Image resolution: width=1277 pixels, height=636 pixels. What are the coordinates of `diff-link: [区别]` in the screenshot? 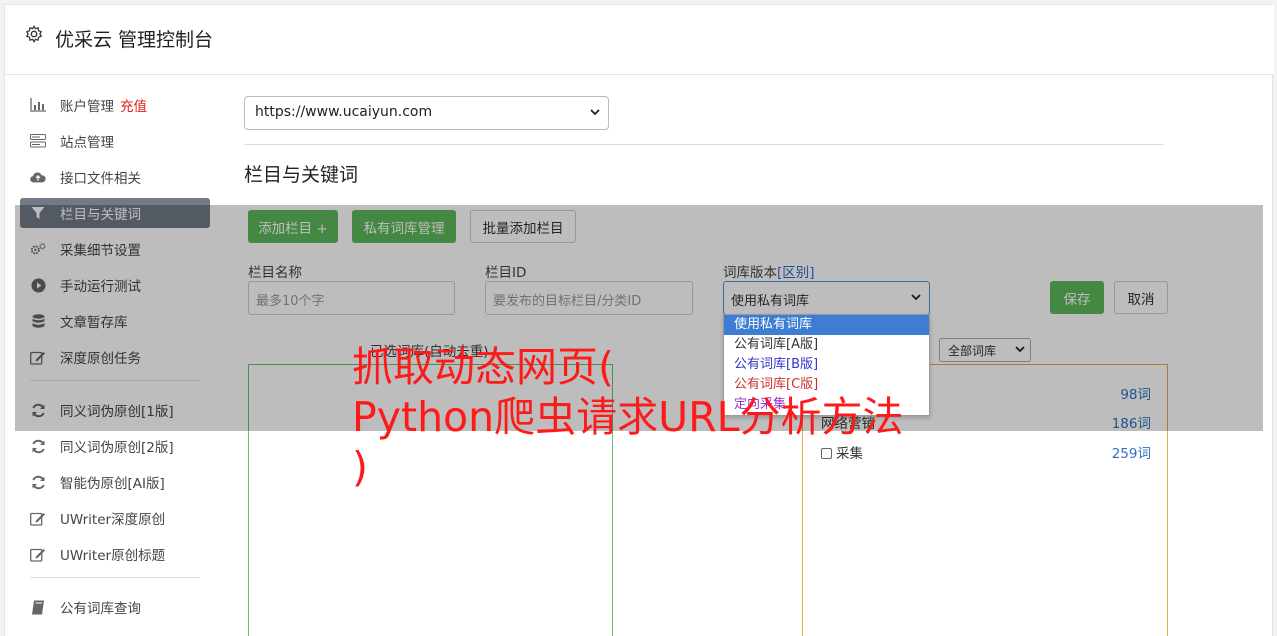 It's located at (796, 273).